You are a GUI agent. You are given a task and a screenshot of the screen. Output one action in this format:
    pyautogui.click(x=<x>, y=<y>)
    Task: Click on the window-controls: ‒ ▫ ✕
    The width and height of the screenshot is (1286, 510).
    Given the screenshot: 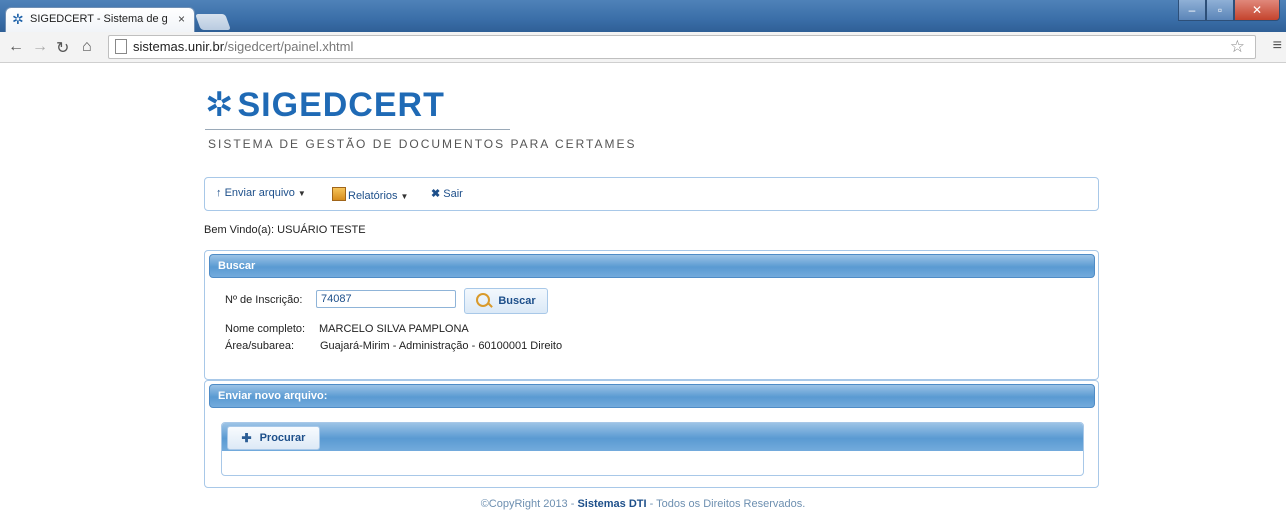 What is the action you would take?
    pyautogui.click(x=1229, y=10)
    